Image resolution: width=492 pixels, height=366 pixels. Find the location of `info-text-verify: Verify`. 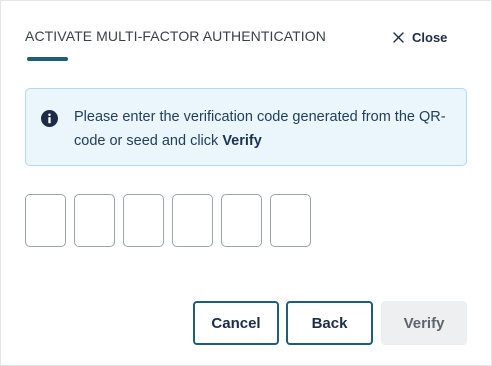

info-text-verify: Verify is located at coordinates (242, 141).